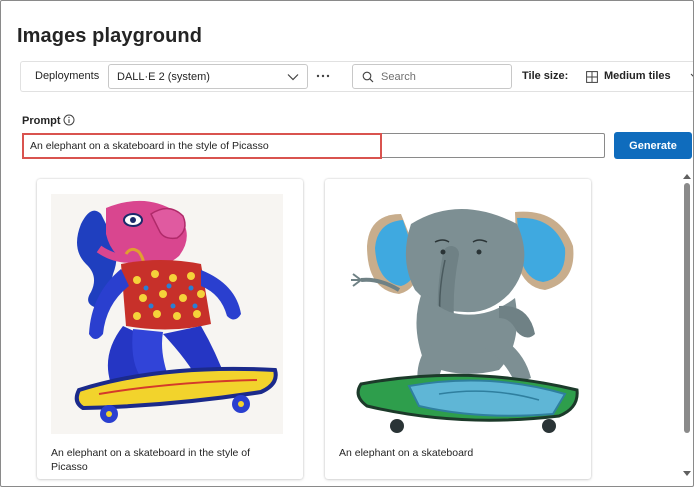  I want to click on toolbar: Deployments DALL·E 2 (system) Tile size:, so click(356, 76).